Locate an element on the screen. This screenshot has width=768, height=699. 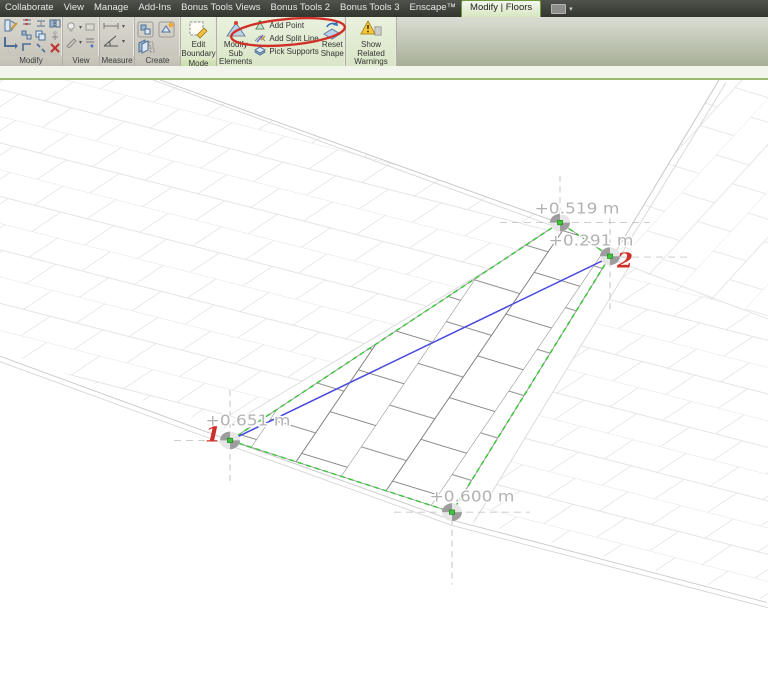
reset-shape-label: Reset Shape is located at coordinates (332, 49).